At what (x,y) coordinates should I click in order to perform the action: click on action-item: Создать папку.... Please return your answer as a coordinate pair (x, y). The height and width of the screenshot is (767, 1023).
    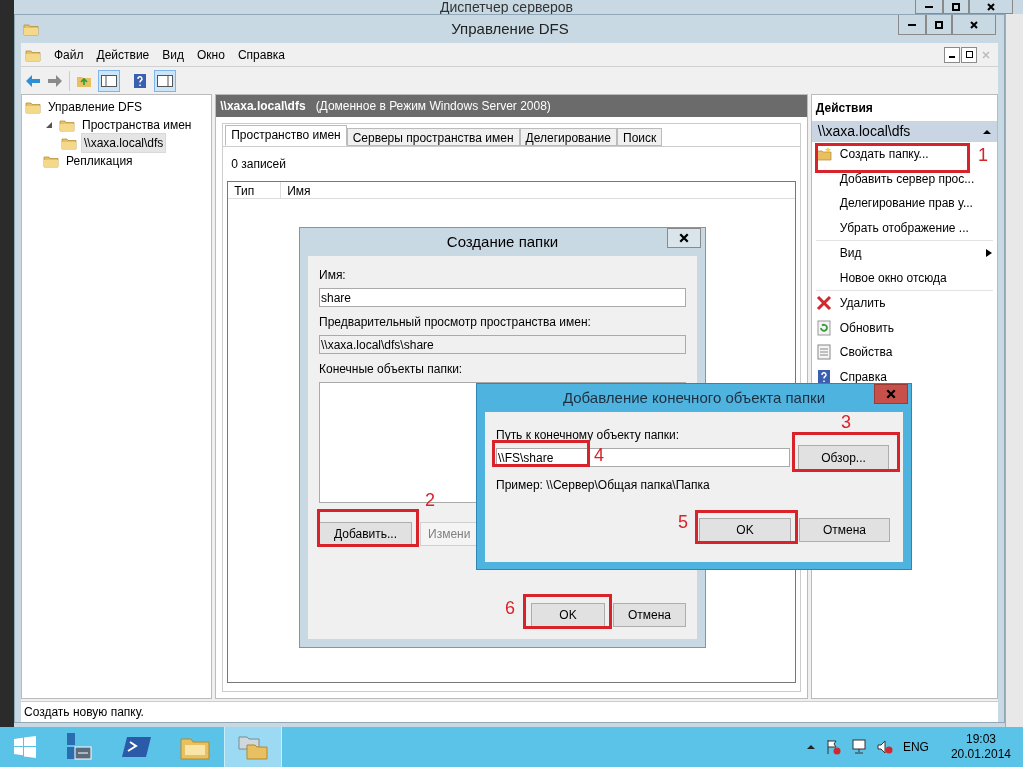
    Looking at the image, I should click on (884, 154).